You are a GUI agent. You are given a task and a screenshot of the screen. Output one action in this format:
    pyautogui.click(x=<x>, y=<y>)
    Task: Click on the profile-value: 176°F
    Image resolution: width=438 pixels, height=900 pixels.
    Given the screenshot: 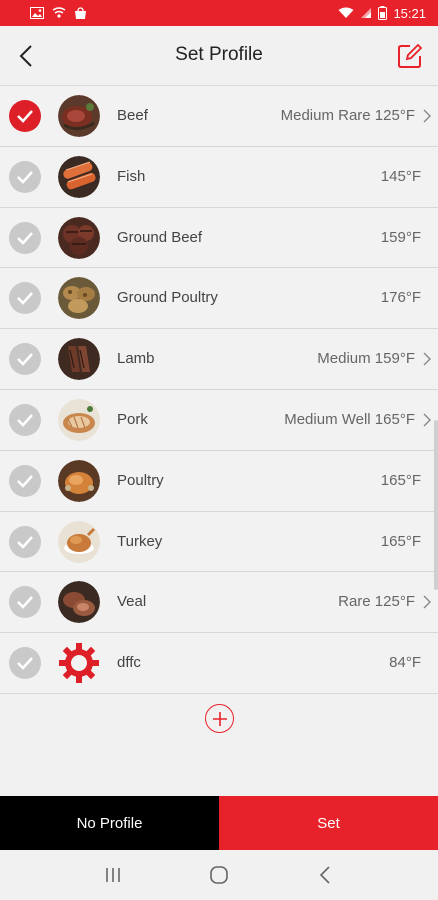 What is the action you would take?
    pyautogui.click(x=400, y=298)
    